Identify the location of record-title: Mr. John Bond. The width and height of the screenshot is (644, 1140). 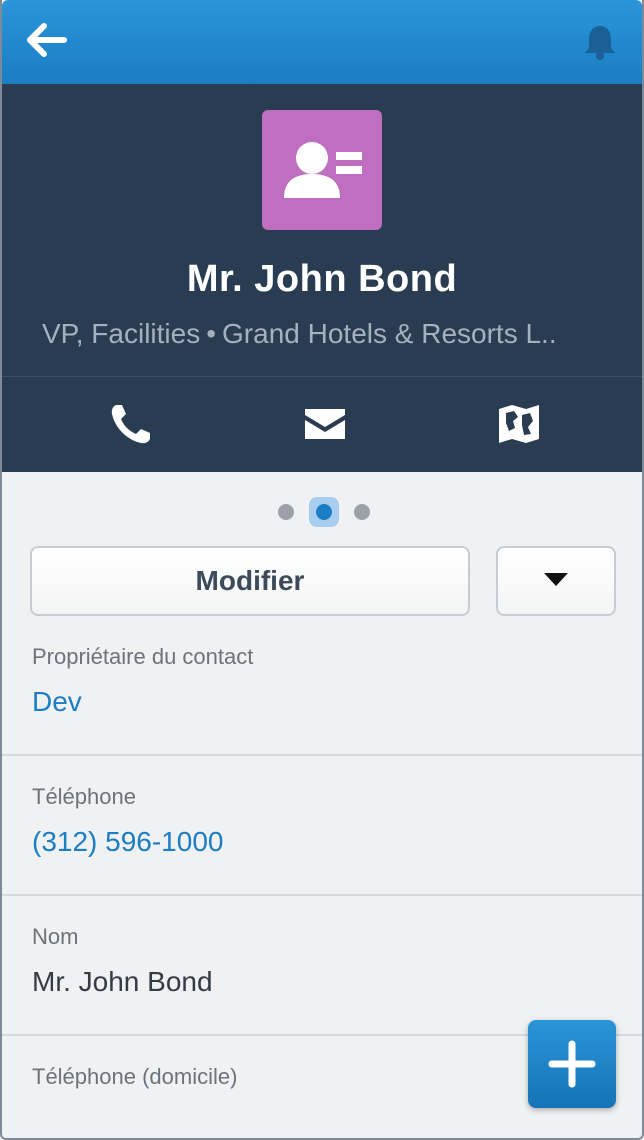
(322, 279).